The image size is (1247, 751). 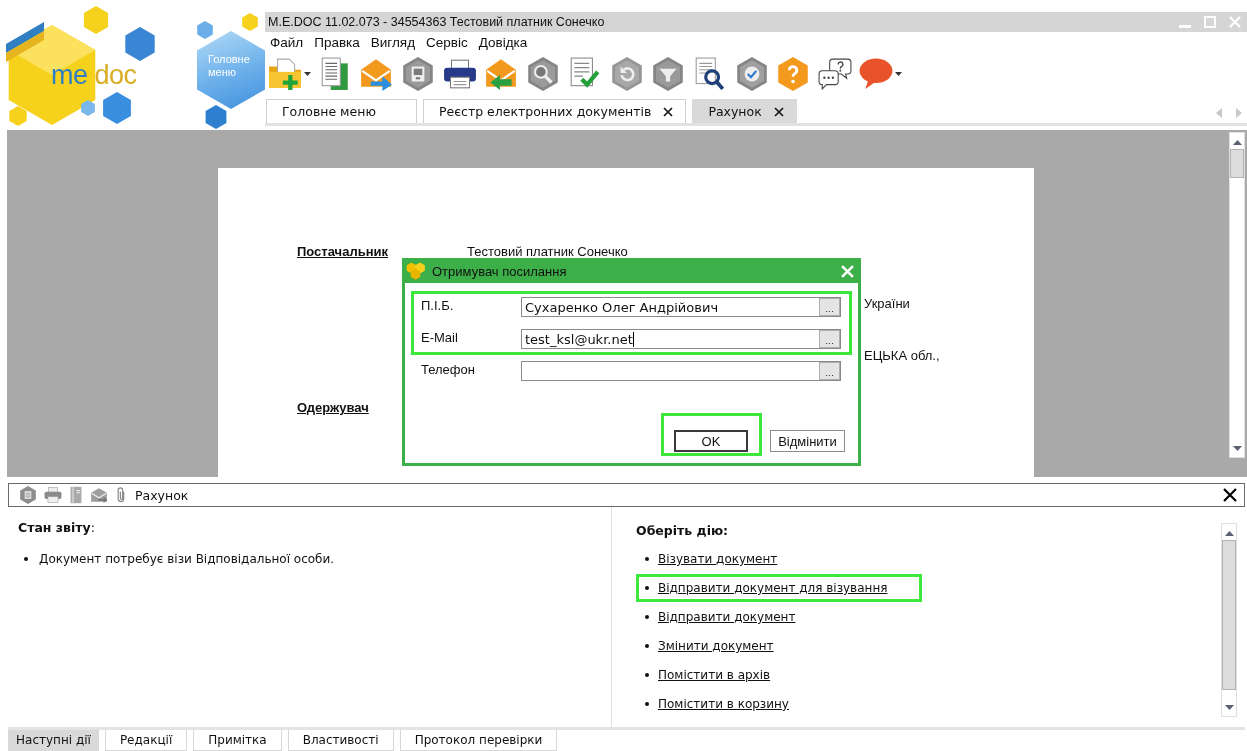 I want to click on logo-text: me doc, so click(x=94, y=75).